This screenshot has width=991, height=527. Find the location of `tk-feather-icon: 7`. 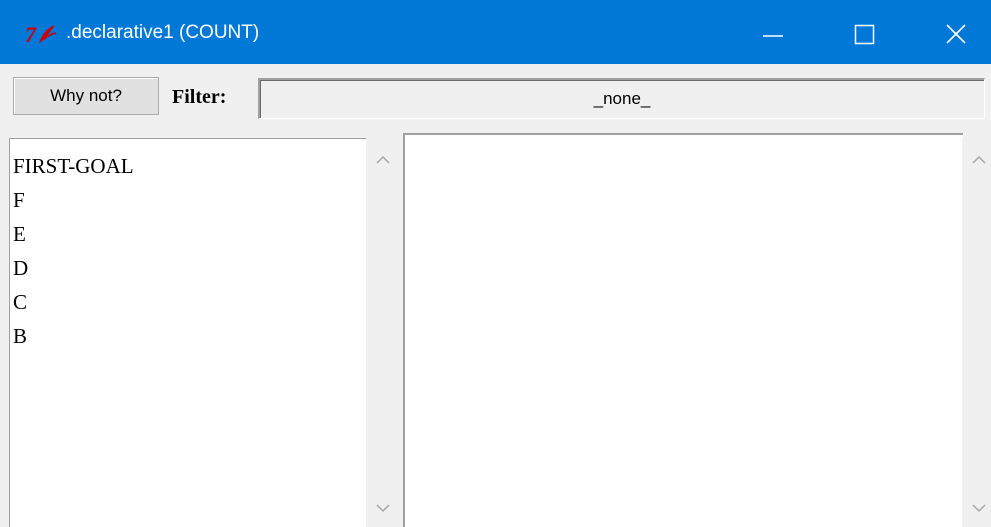

tk-feather-icon: 7 is located at coordinates (41, 34).